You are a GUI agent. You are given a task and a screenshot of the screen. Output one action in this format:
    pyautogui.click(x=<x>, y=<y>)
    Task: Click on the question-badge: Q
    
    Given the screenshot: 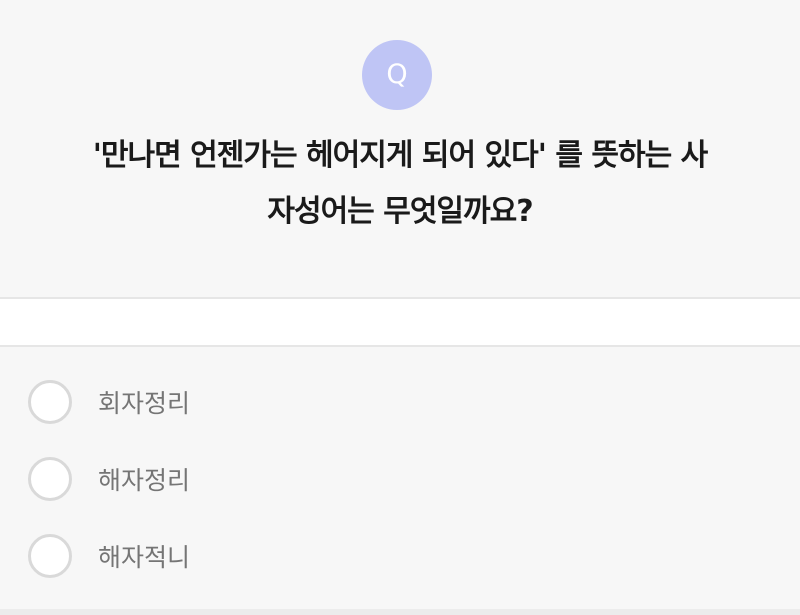 What is the action you would take?
    pyautogui.click(x=397, y=75)
    